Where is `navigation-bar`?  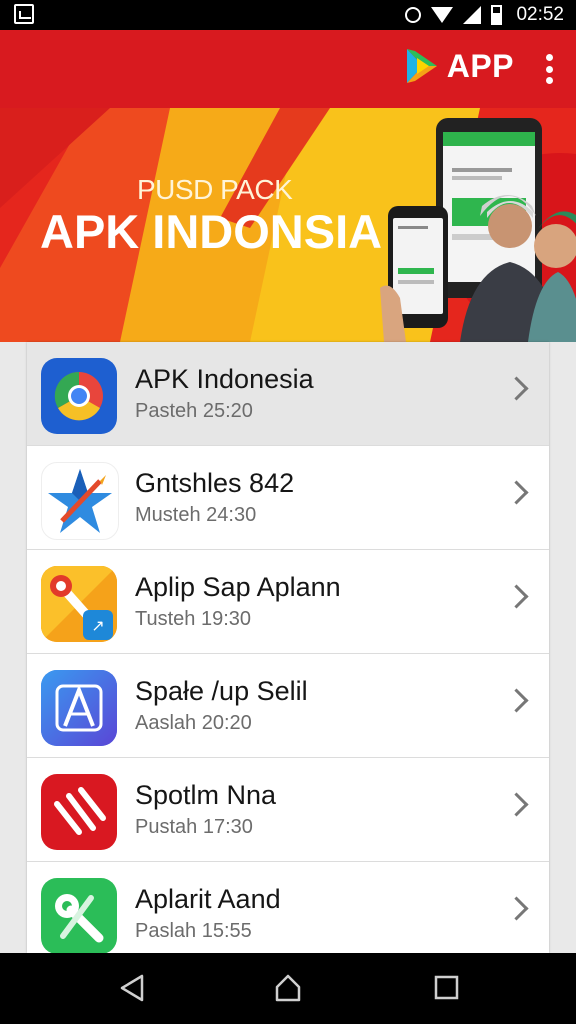 navigation-bar is located at coordinates (288, 988).